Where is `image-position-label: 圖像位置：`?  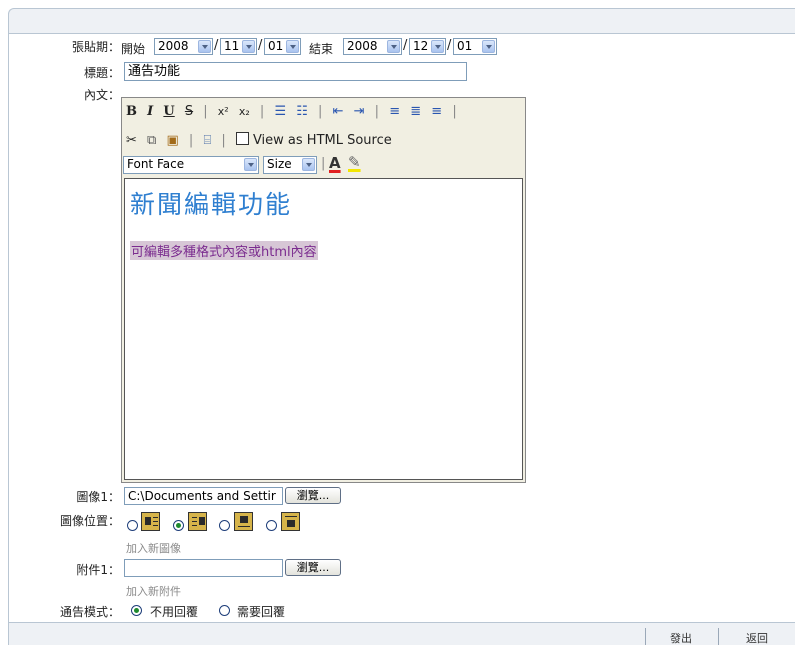
image-position-label: 圖像位置： is located at coordinates (89, 521).